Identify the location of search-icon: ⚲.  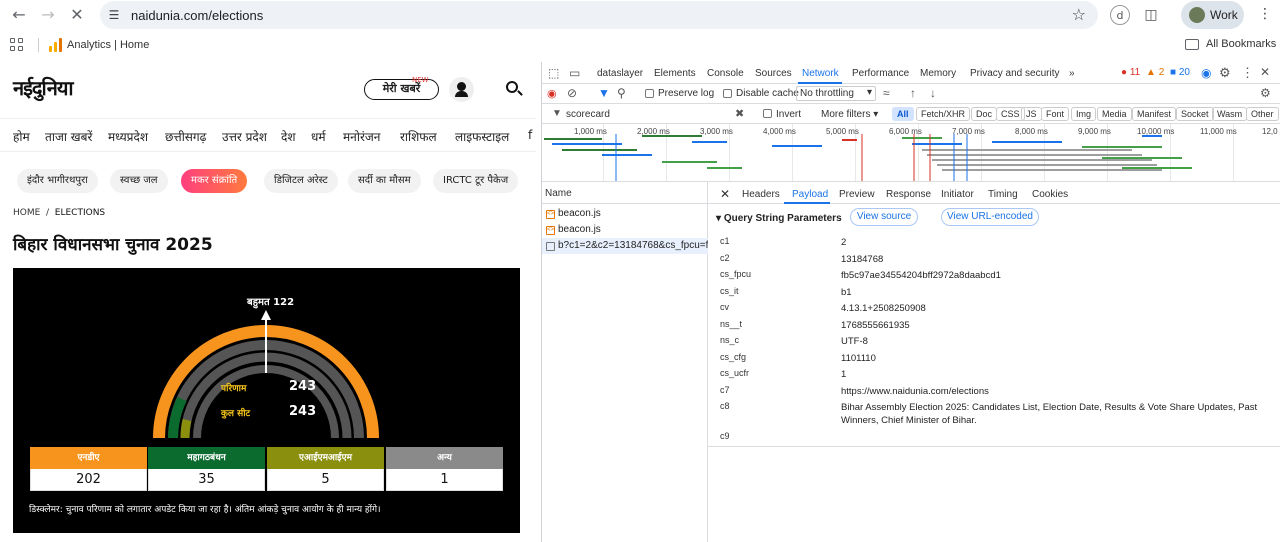
(621, 93).